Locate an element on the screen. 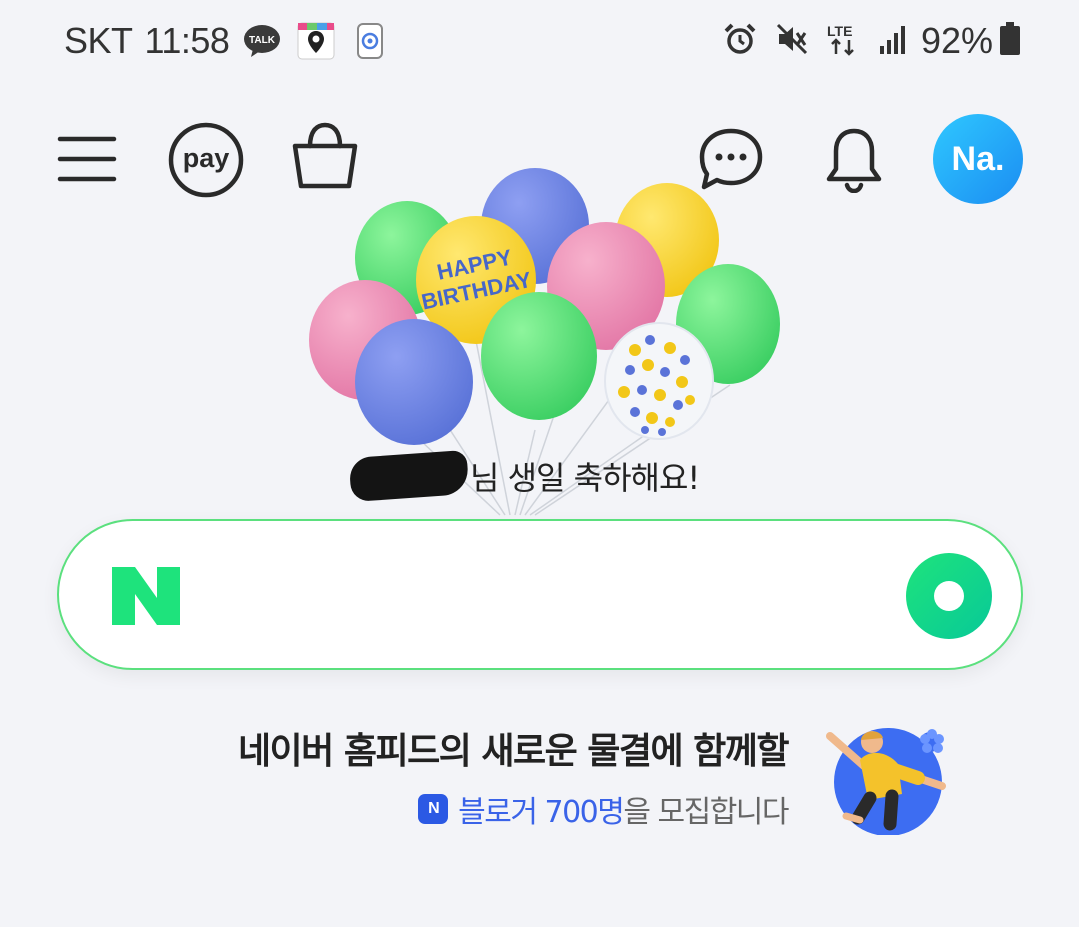  pay-button: pay is located at coordinates (206, 160).